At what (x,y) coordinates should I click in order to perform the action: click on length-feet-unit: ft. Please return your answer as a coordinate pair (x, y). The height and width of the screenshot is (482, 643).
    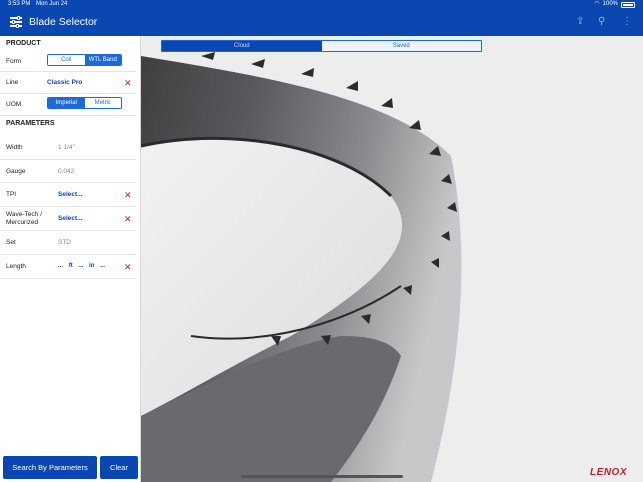
    Looking at the image, I should click on (70, 266).